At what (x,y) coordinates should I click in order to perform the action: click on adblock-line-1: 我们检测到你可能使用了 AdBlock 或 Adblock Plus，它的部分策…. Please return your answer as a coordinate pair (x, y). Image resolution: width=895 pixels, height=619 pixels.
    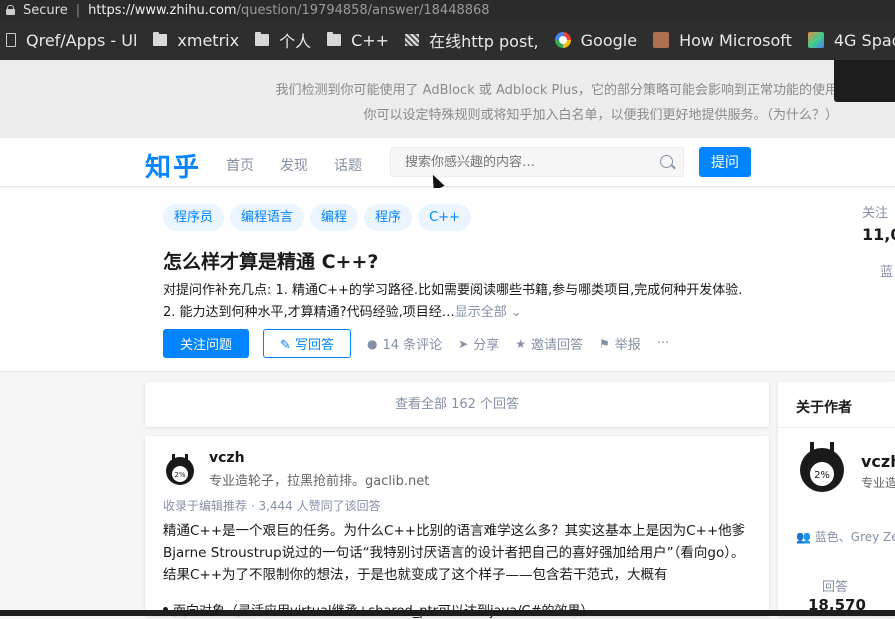
    Looking at the image, I should click on (556, 90).